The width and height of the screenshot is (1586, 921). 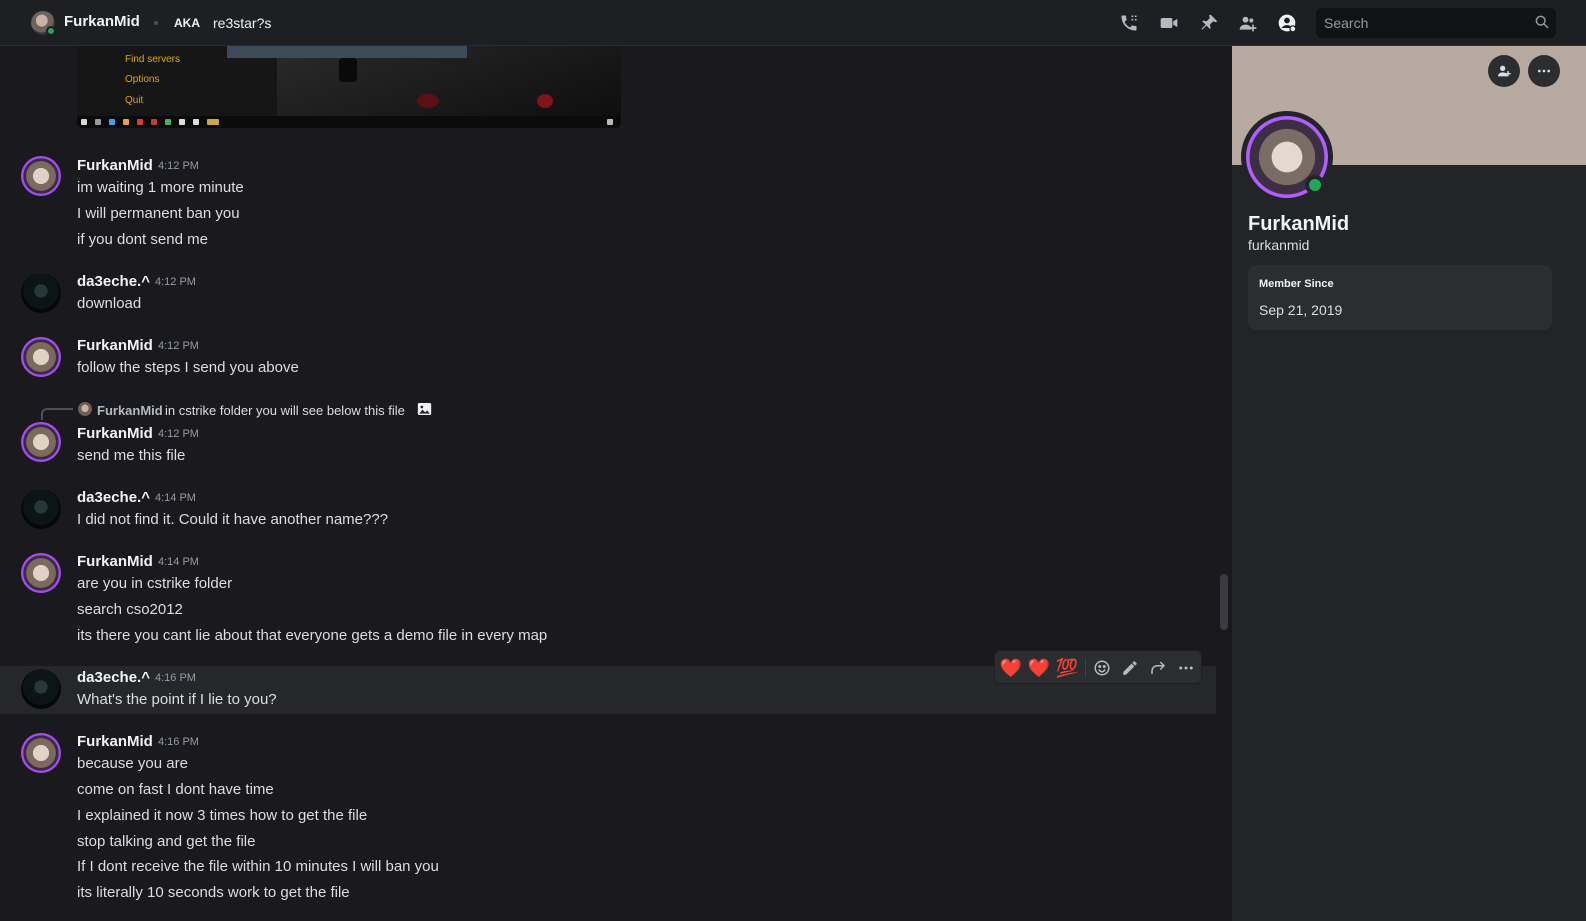 What do you see at coordinates (84, 122) in the screenshot?
I see `start-icon` at bounding box center [84, 122].